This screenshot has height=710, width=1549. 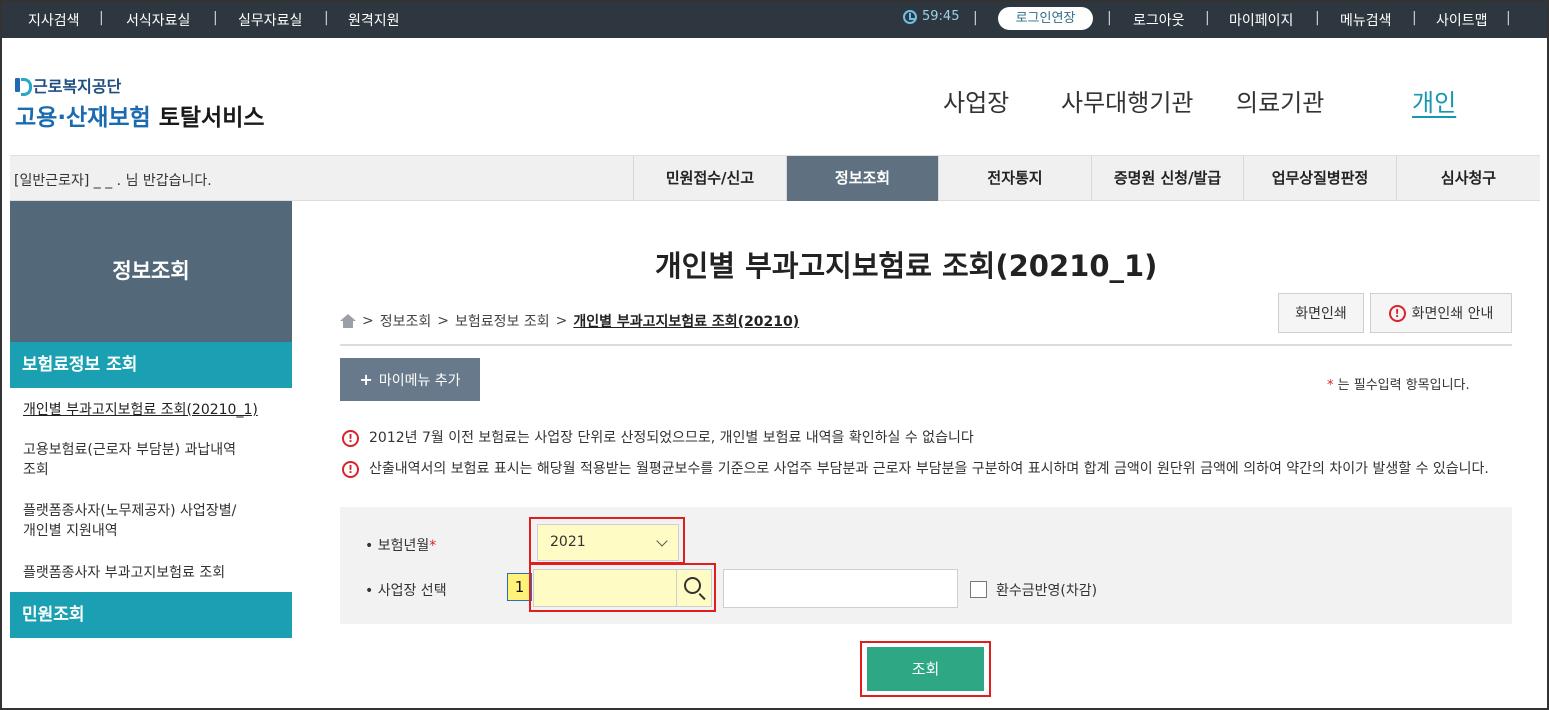 What do you see at coordinates (686, 321) in the screenshot?
I see `breadcrumb-current: 개인별 부과고지보험료 조회(20210)` at bounding box center [686, 321].